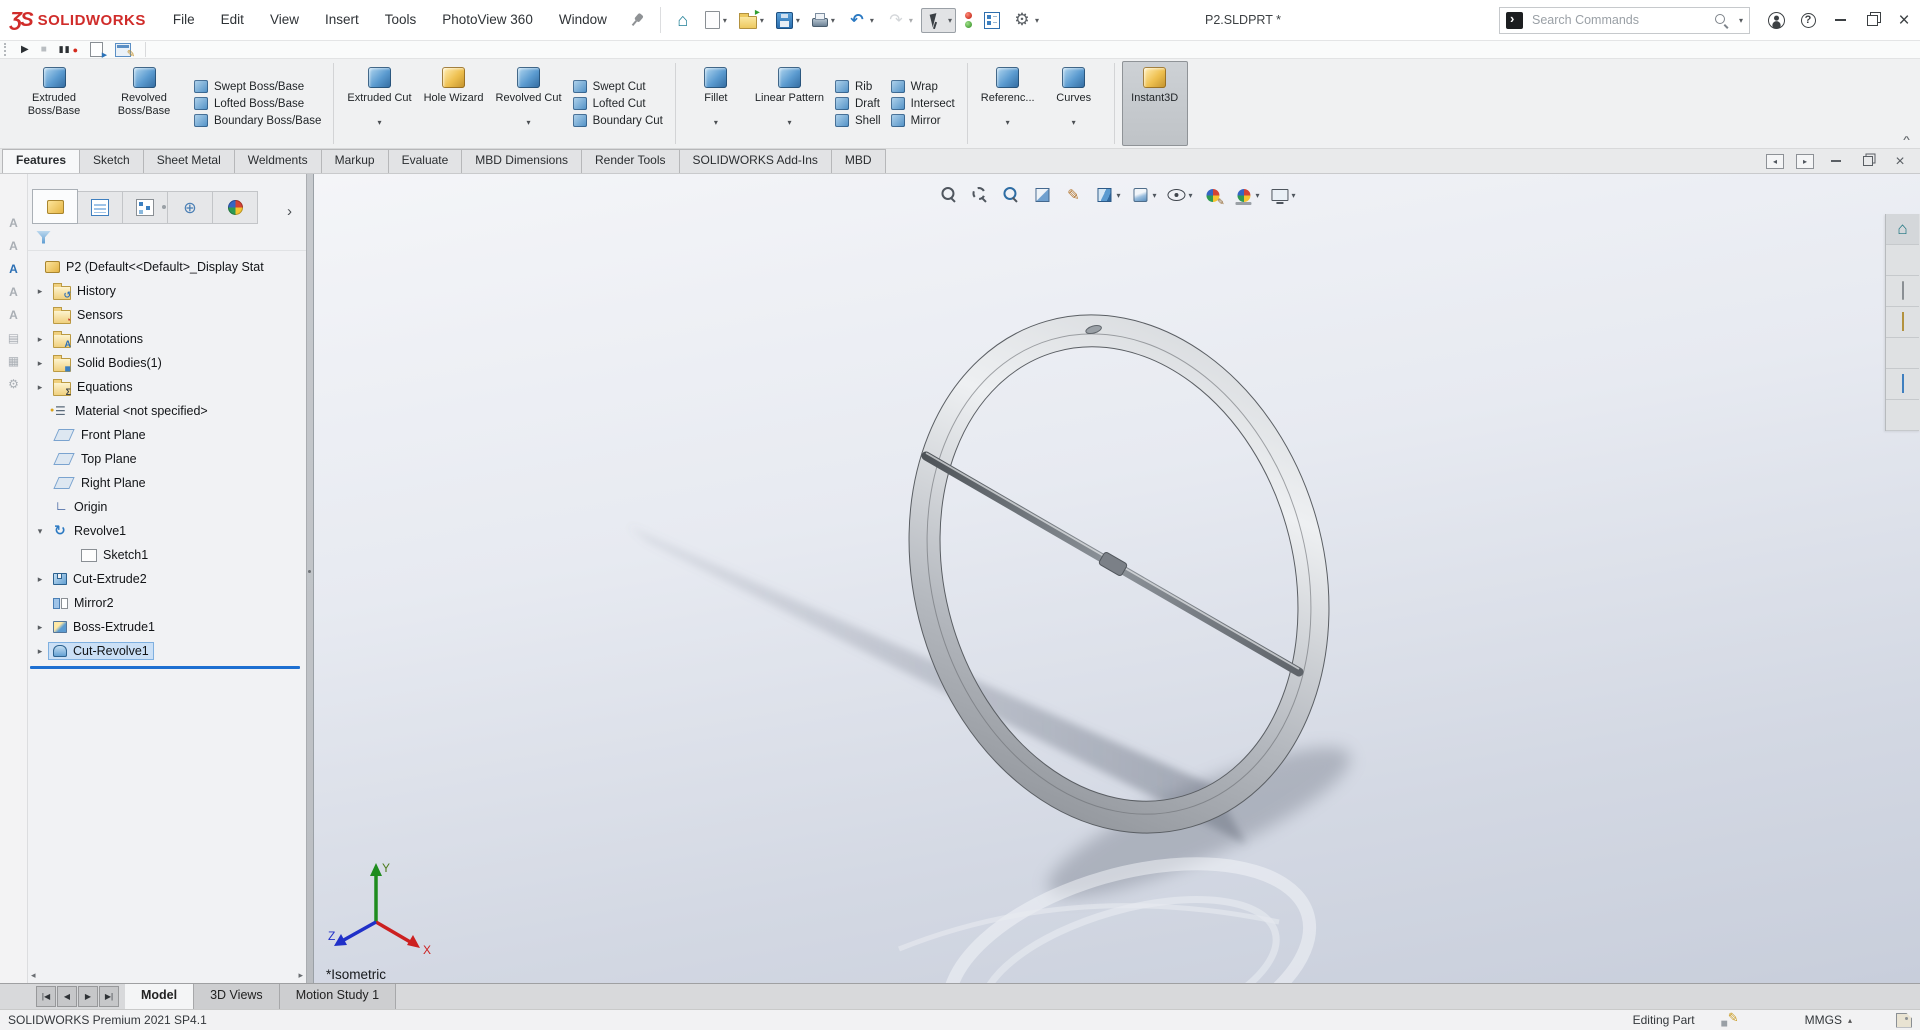  I want to click on tree-item-equations: ▸ Equations, so click(167, 387).